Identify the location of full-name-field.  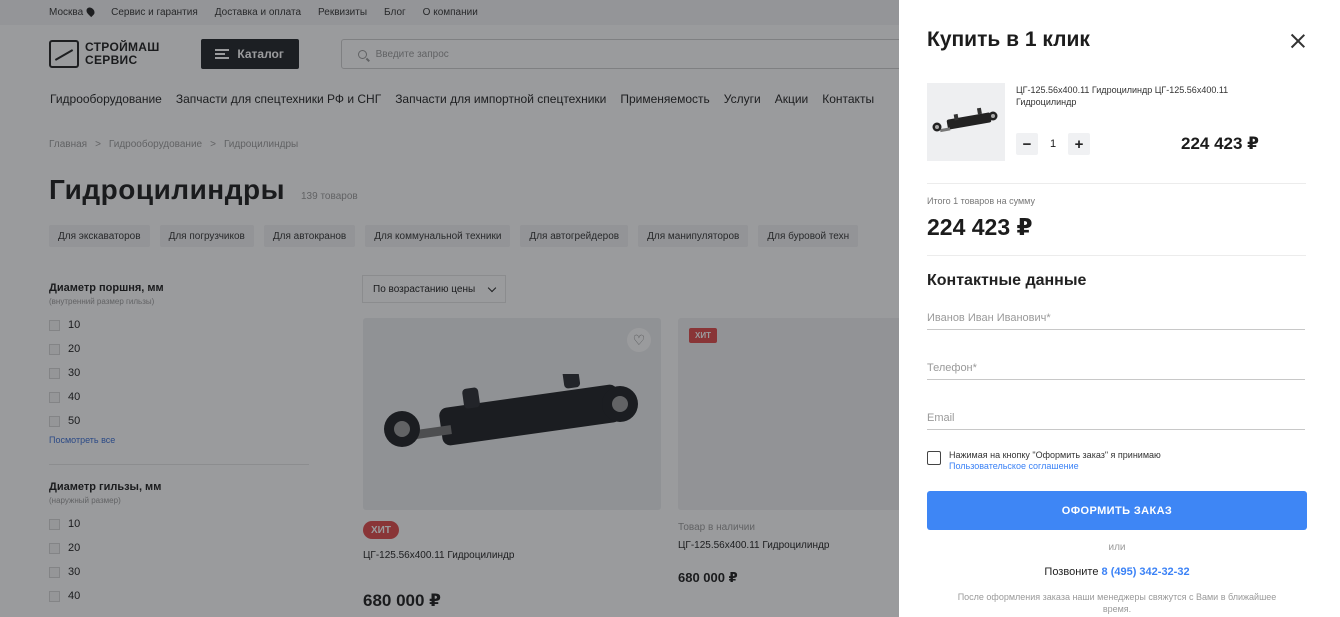
(1116, 318).